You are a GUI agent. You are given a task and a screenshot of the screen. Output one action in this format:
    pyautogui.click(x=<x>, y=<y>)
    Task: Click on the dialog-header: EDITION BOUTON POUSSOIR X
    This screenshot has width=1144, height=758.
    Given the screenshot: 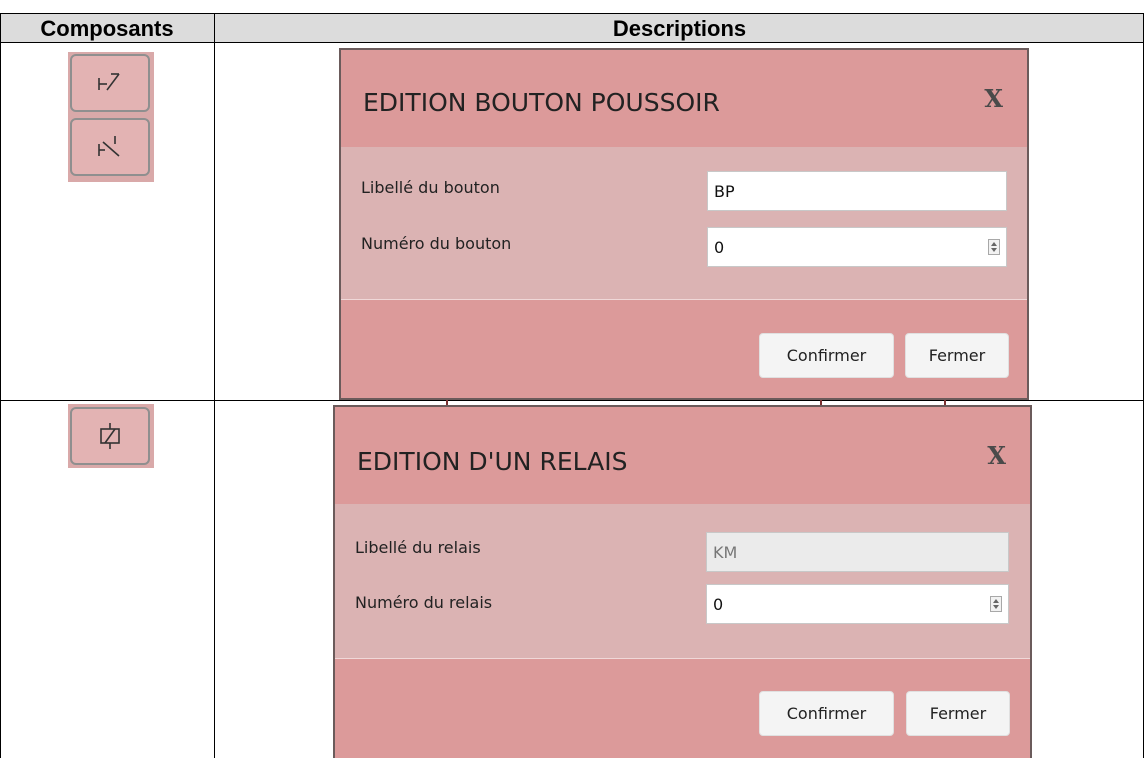 What is the action you would take?
    pyautogui.click(x=684, y=99)
    